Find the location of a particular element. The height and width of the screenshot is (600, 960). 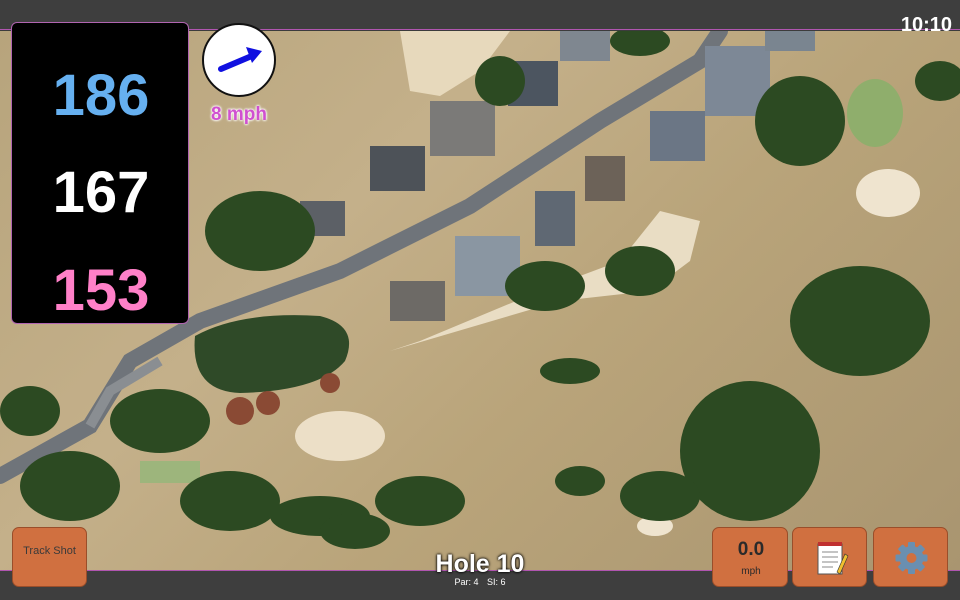

hole-meta: Par: 4 SI: 6 is located at coordinates (480, 582).